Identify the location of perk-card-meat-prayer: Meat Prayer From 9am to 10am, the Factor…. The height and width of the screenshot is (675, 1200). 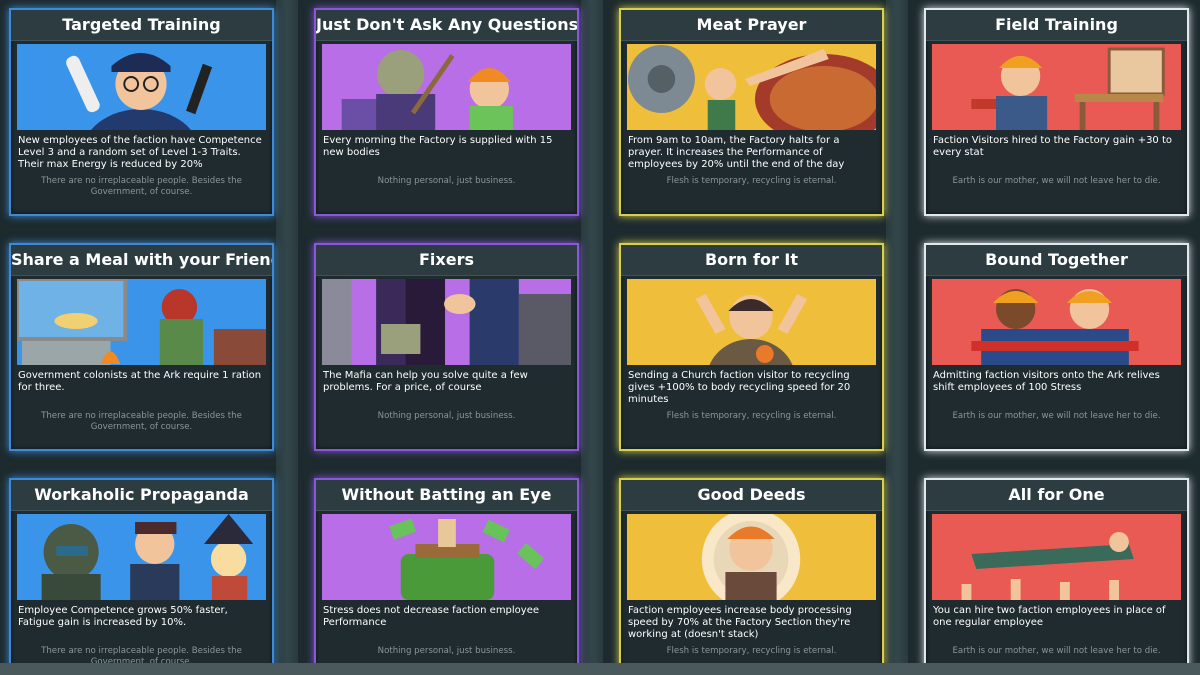
(751, 112).